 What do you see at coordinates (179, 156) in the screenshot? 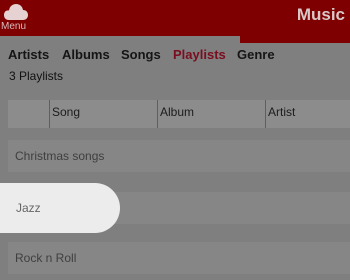
I see `playlist-row: Christmas songs` at bounding box center [179, 156].